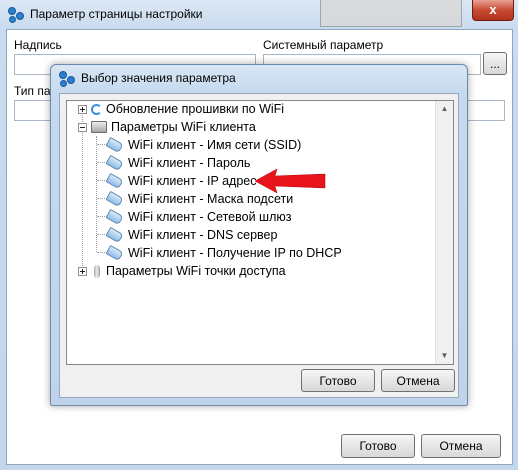  I want to click on tree-node-label: WiFi клиент - Пароль, so click(189, 163).